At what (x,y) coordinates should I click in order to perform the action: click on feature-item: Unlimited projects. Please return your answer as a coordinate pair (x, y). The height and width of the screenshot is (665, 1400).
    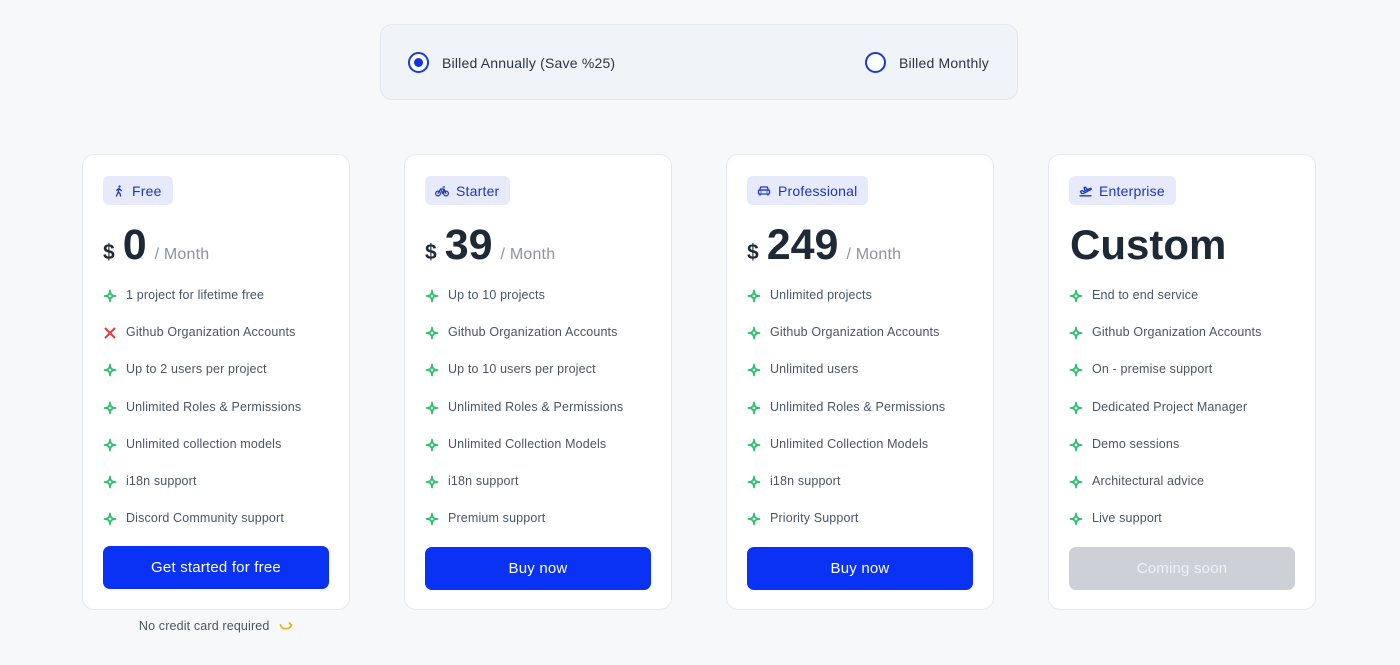
    Looking at the image, I should click on (846, 300).